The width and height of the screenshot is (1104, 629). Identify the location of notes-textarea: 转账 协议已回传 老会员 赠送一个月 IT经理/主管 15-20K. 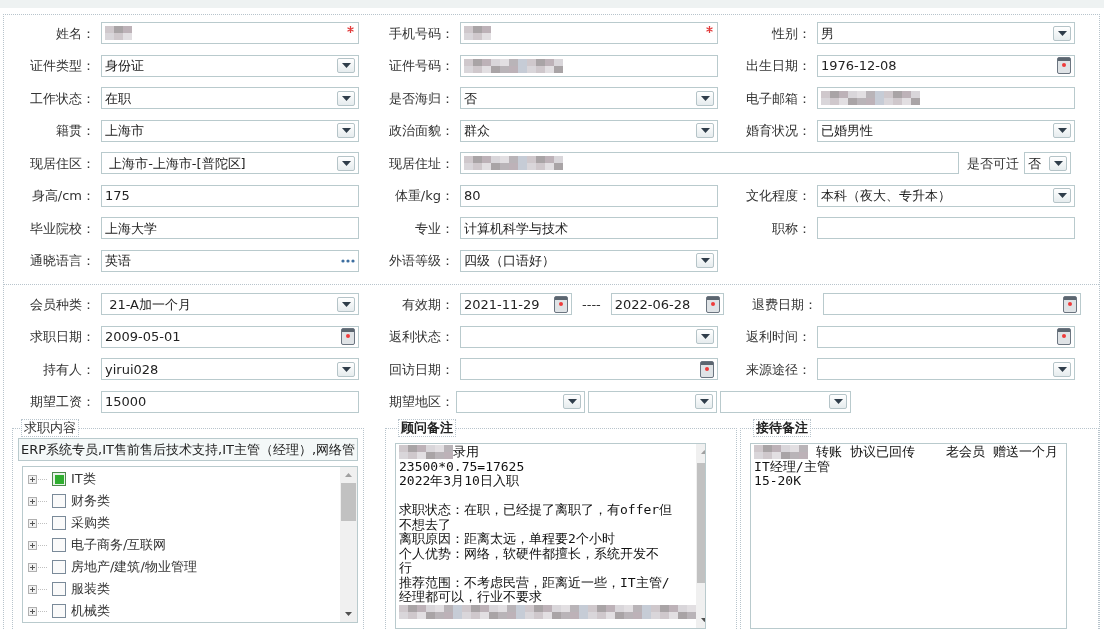
(909, 536).